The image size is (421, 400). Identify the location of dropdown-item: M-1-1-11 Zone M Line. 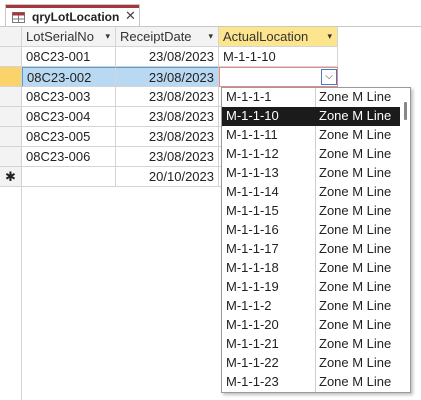
(311, 135).